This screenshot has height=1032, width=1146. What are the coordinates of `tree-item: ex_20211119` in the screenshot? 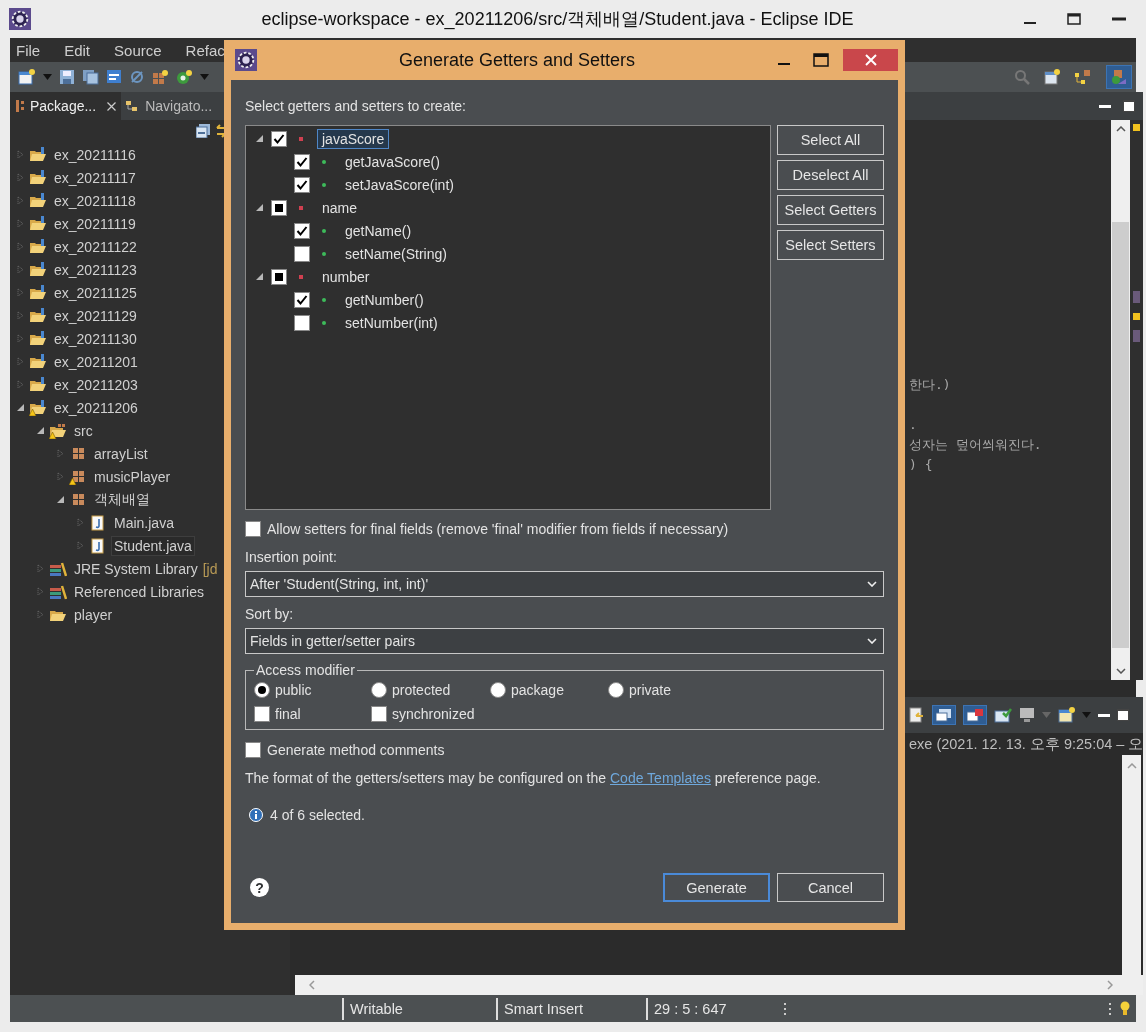 It's located at (95, 223).